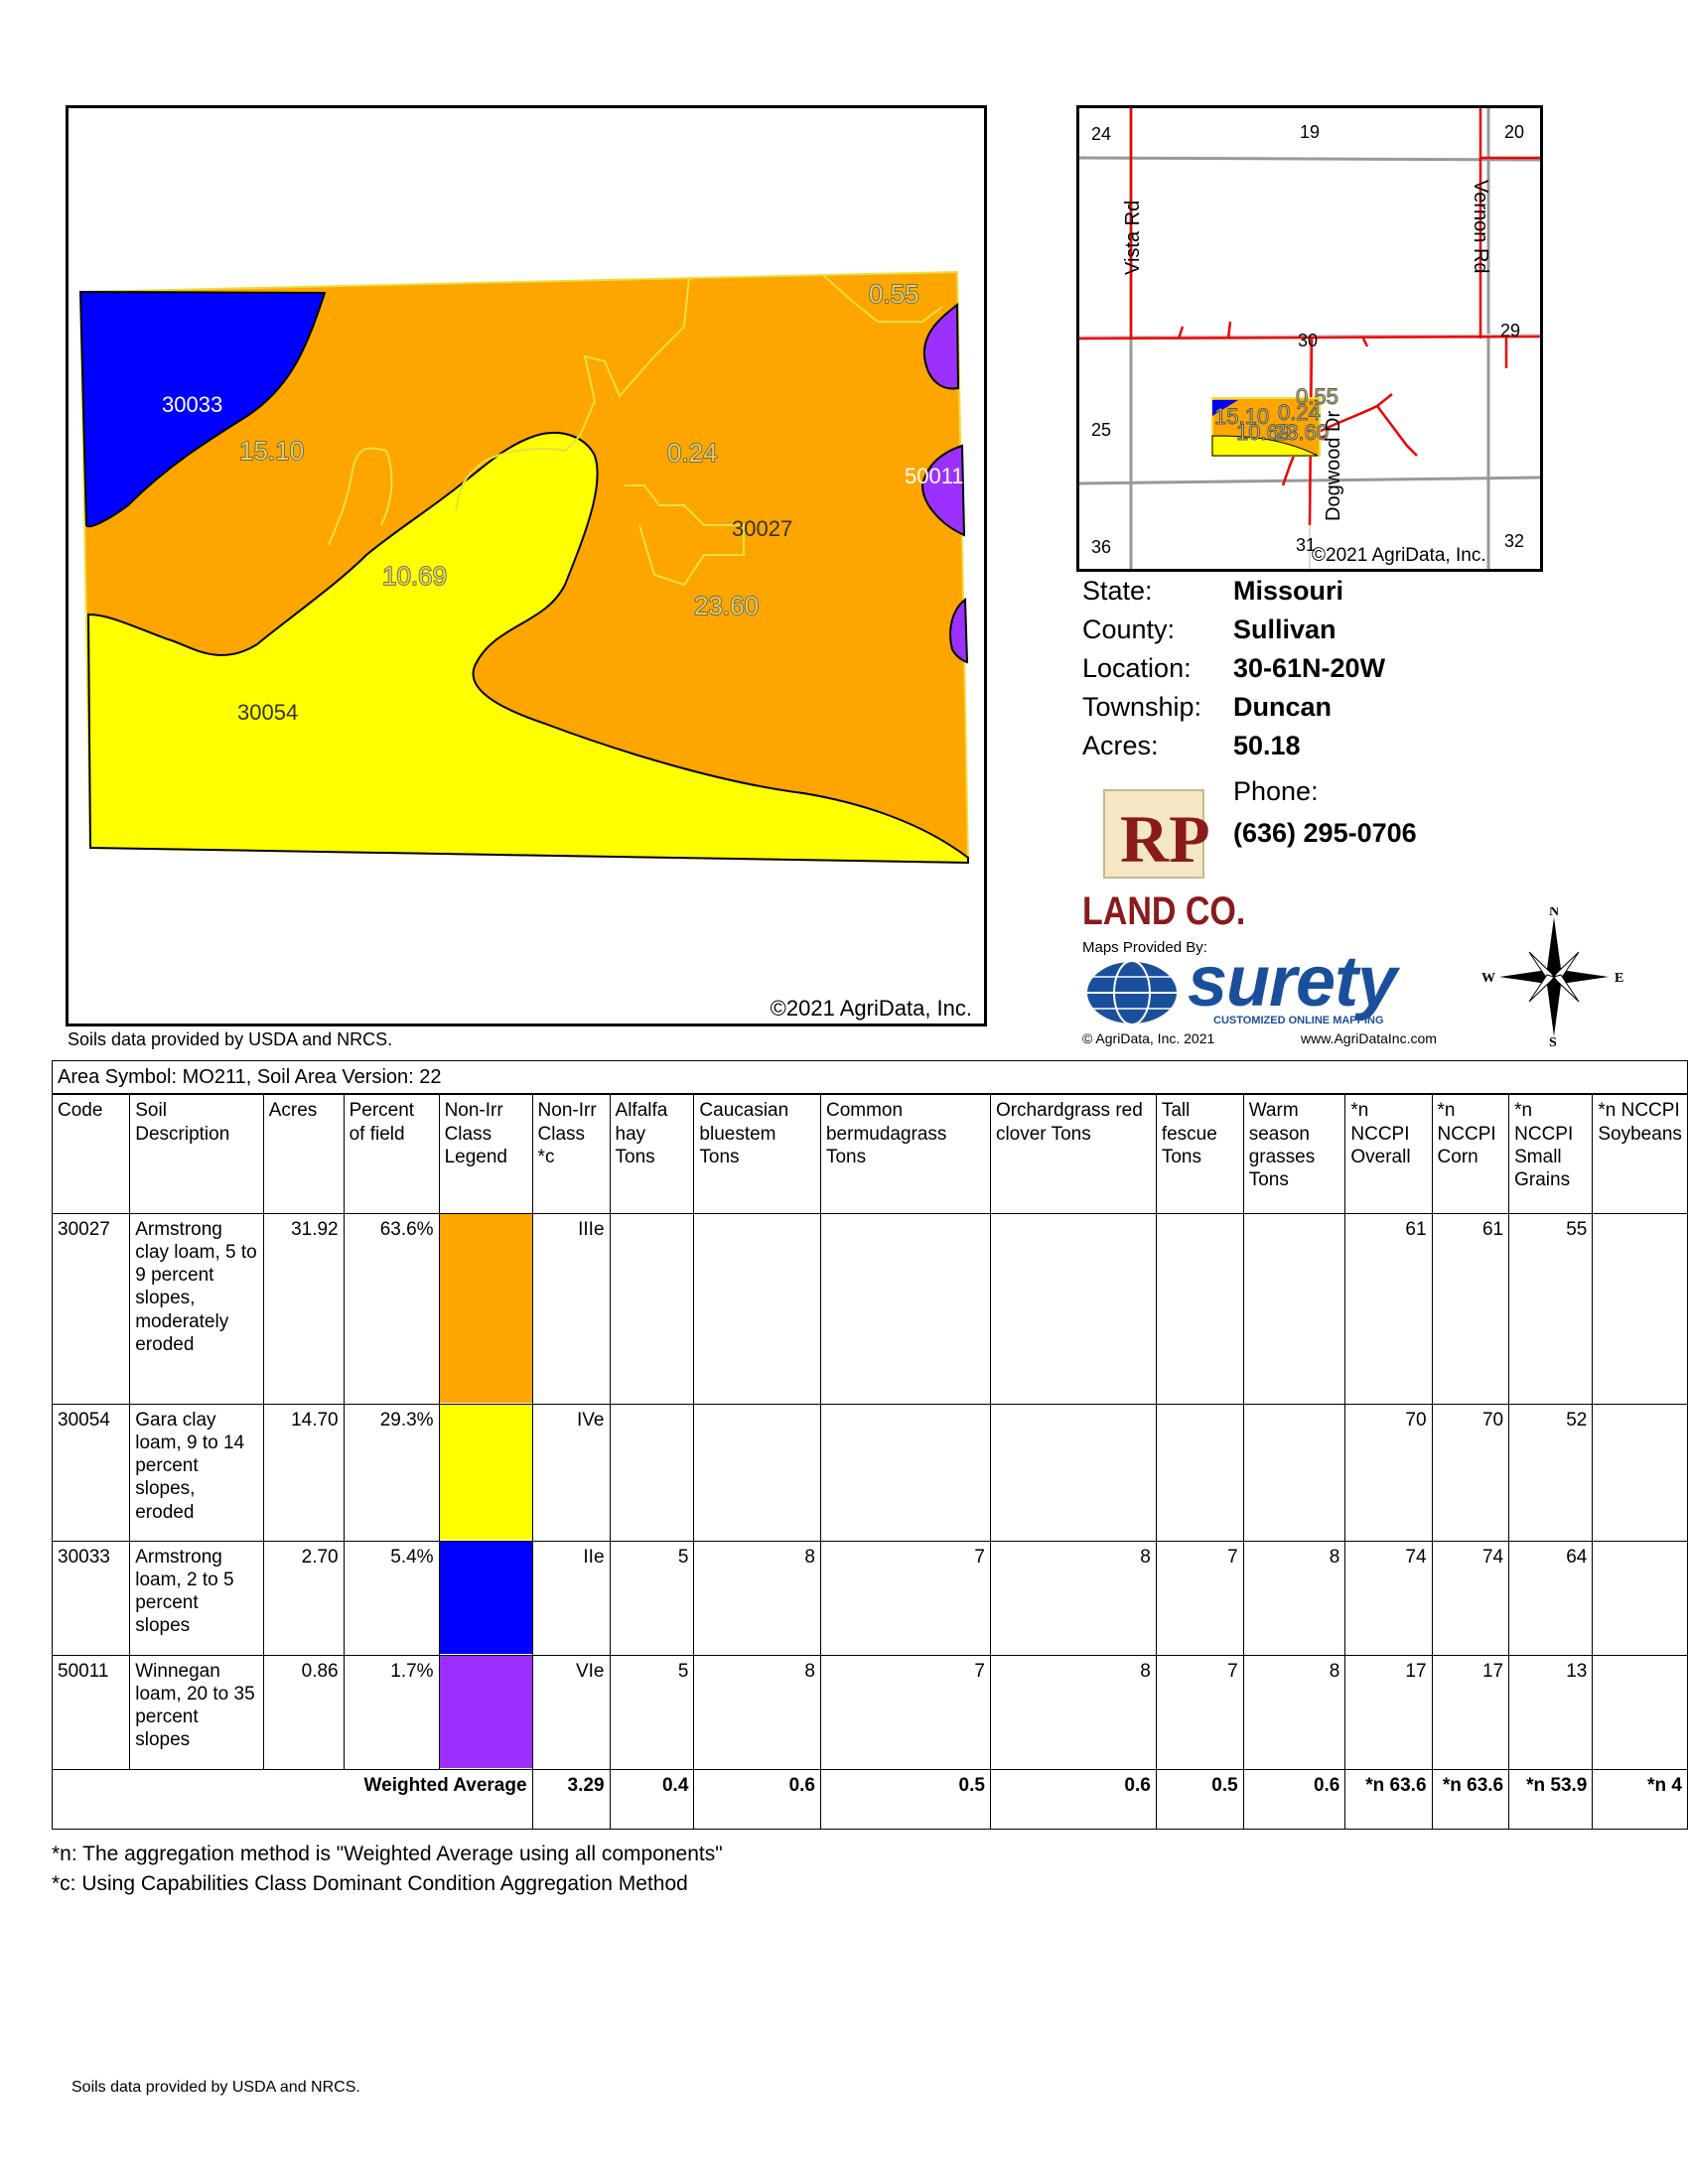 Image resolution: width=1688 pixels, height=2184 pixels. Describe the element at coordinates (1294, 1153) in the screenshot. I see `header-warm: Warm season grasses Tons` at that location.